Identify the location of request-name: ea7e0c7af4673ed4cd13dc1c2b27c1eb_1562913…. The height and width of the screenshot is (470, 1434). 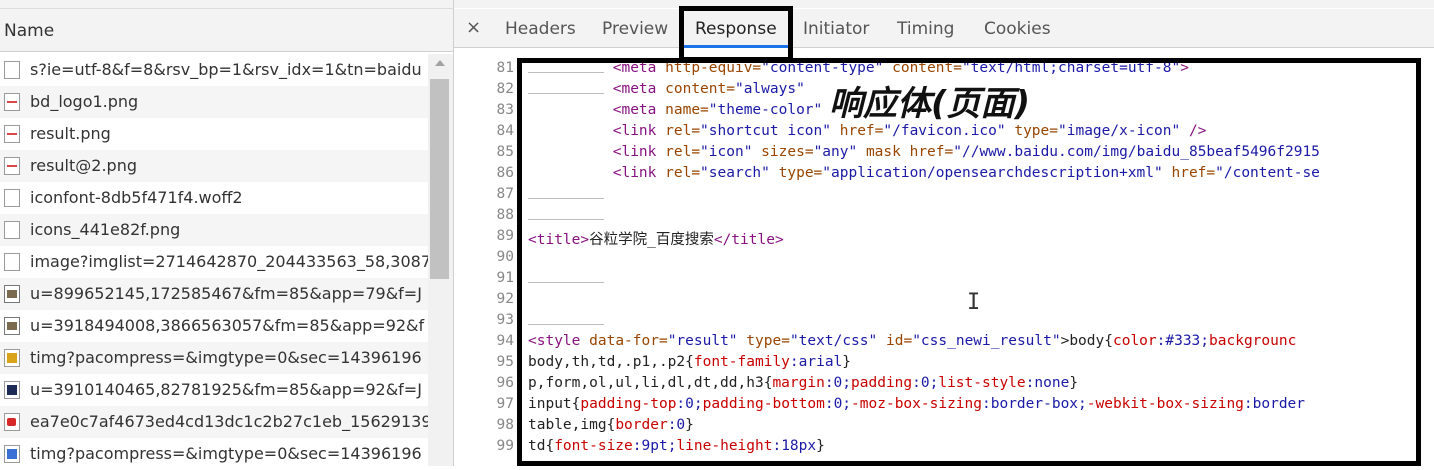
(229, 421).